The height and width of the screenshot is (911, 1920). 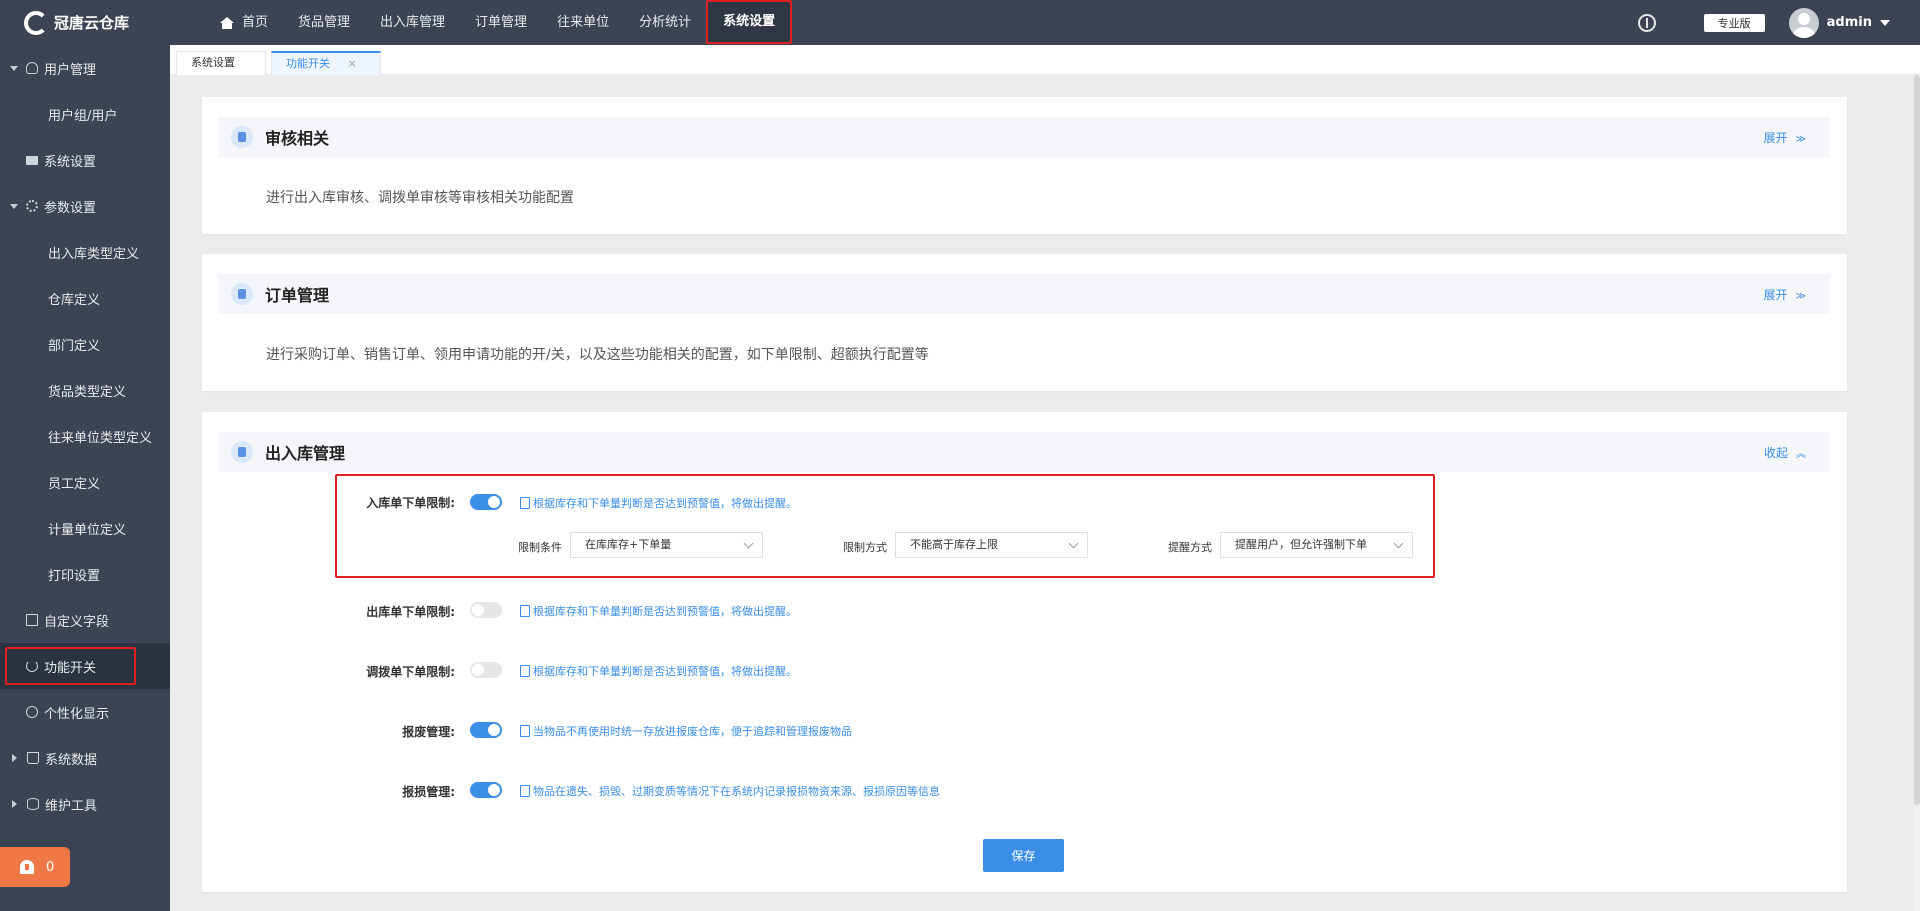 What do you see at coordinates (1734, 22) in the screenshot?
I see `edition-badge: 专业版` at bounding box center [1734, 22].